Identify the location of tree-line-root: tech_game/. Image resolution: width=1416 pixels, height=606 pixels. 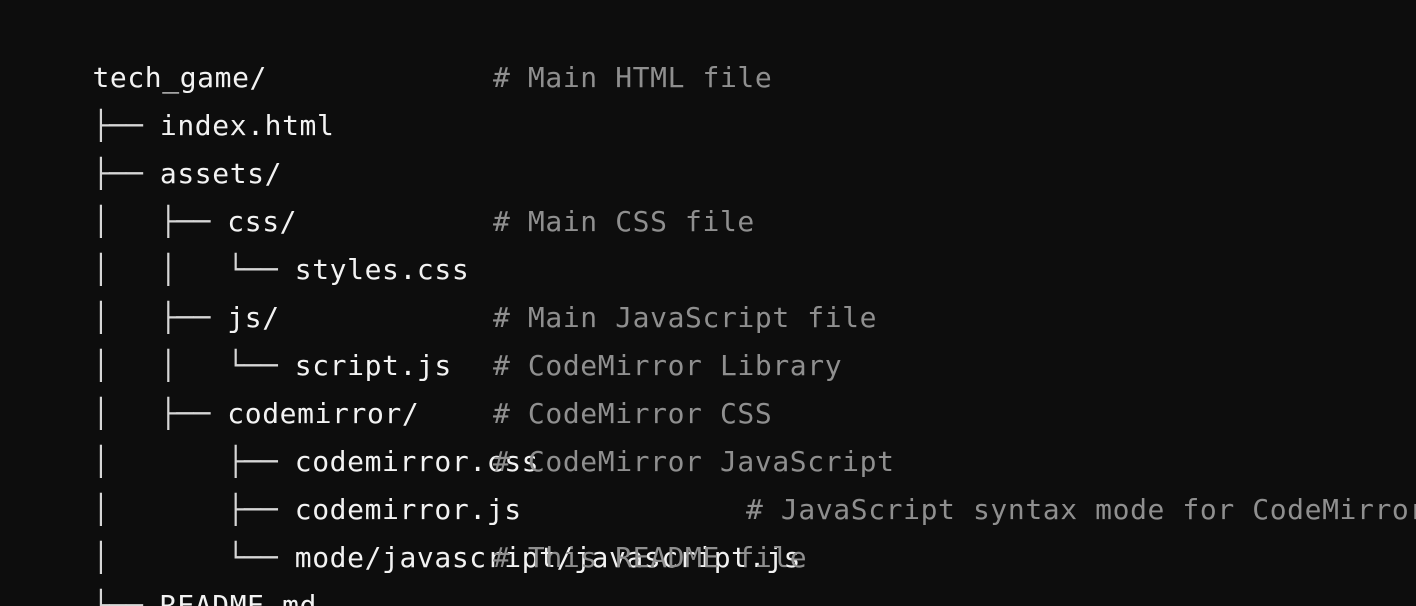
(720, 50).